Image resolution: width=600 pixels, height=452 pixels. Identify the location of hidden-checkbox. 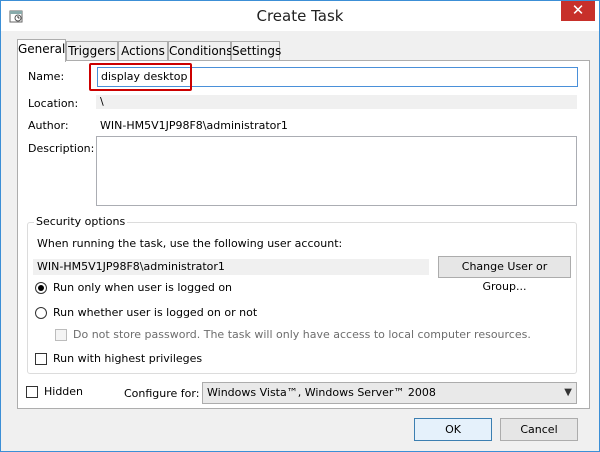
(32, 392).